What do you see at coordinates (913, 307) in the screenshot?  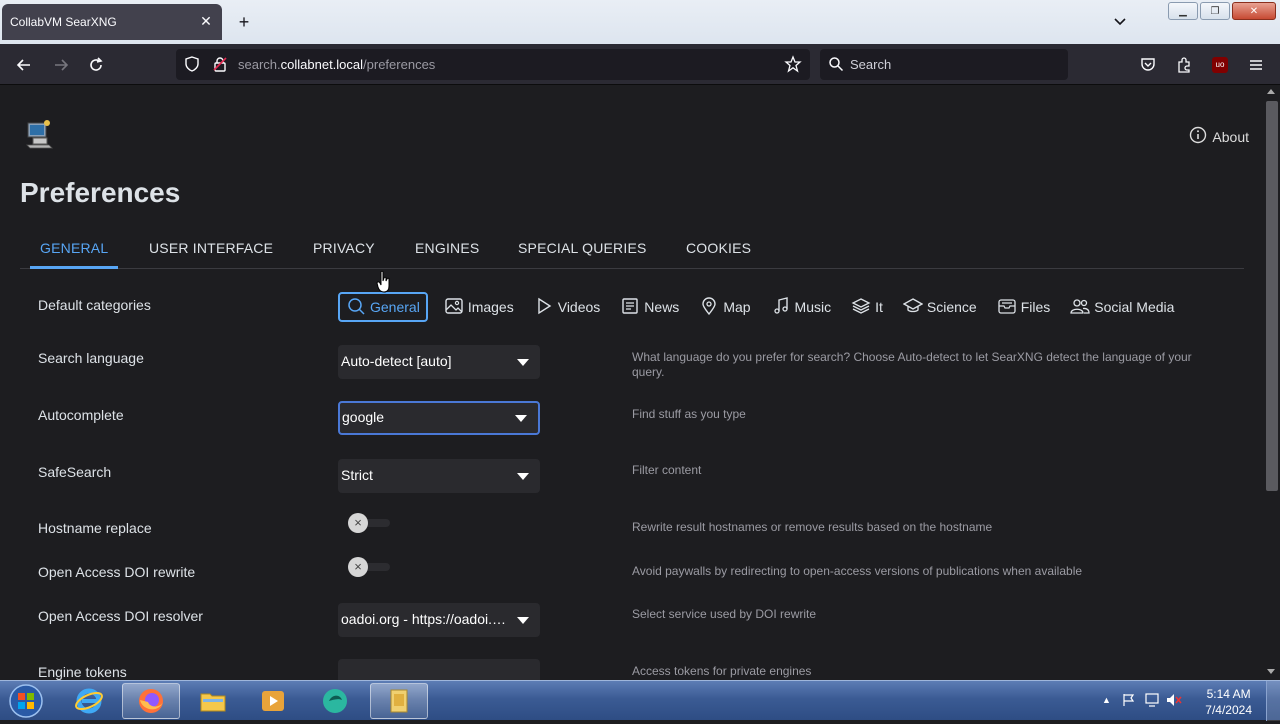 I see `graduation-cap-icon` at bounding box center [913, 307].